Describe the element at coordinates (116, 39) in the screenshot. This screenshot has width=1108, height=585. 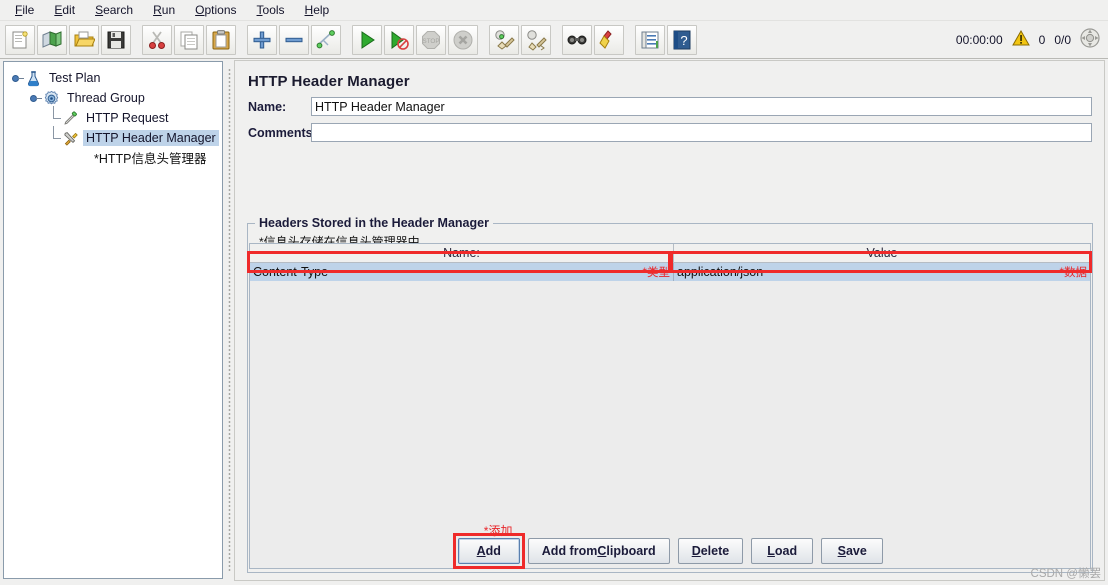
I see `save-icon` at that location.